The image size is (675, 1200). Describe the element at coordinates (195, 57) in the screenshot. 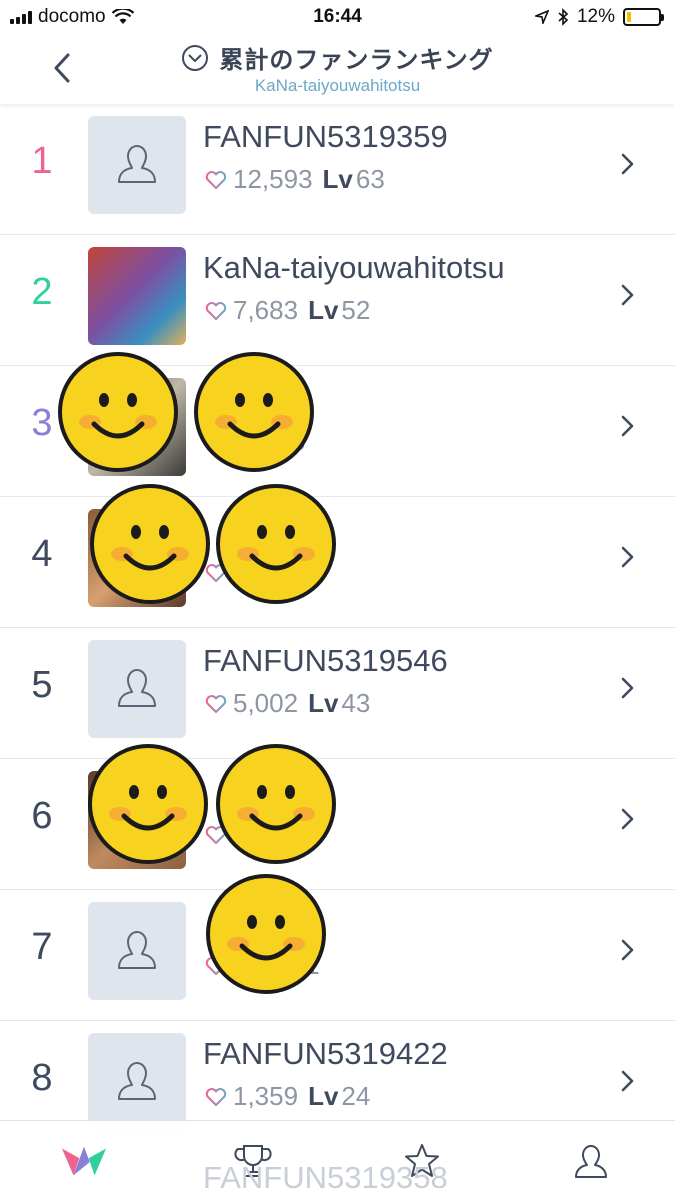

I see `circle-chevron-down-icon` at that location.